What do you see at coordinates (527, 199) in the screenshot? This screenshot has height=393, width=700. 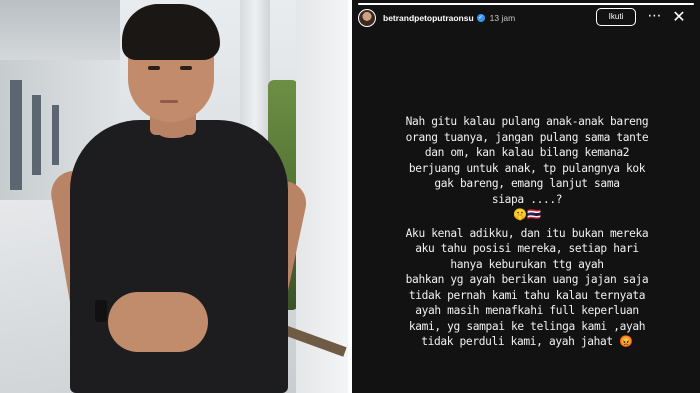 I see `story-line: siapa ....?` at bounding box center [527, 199].